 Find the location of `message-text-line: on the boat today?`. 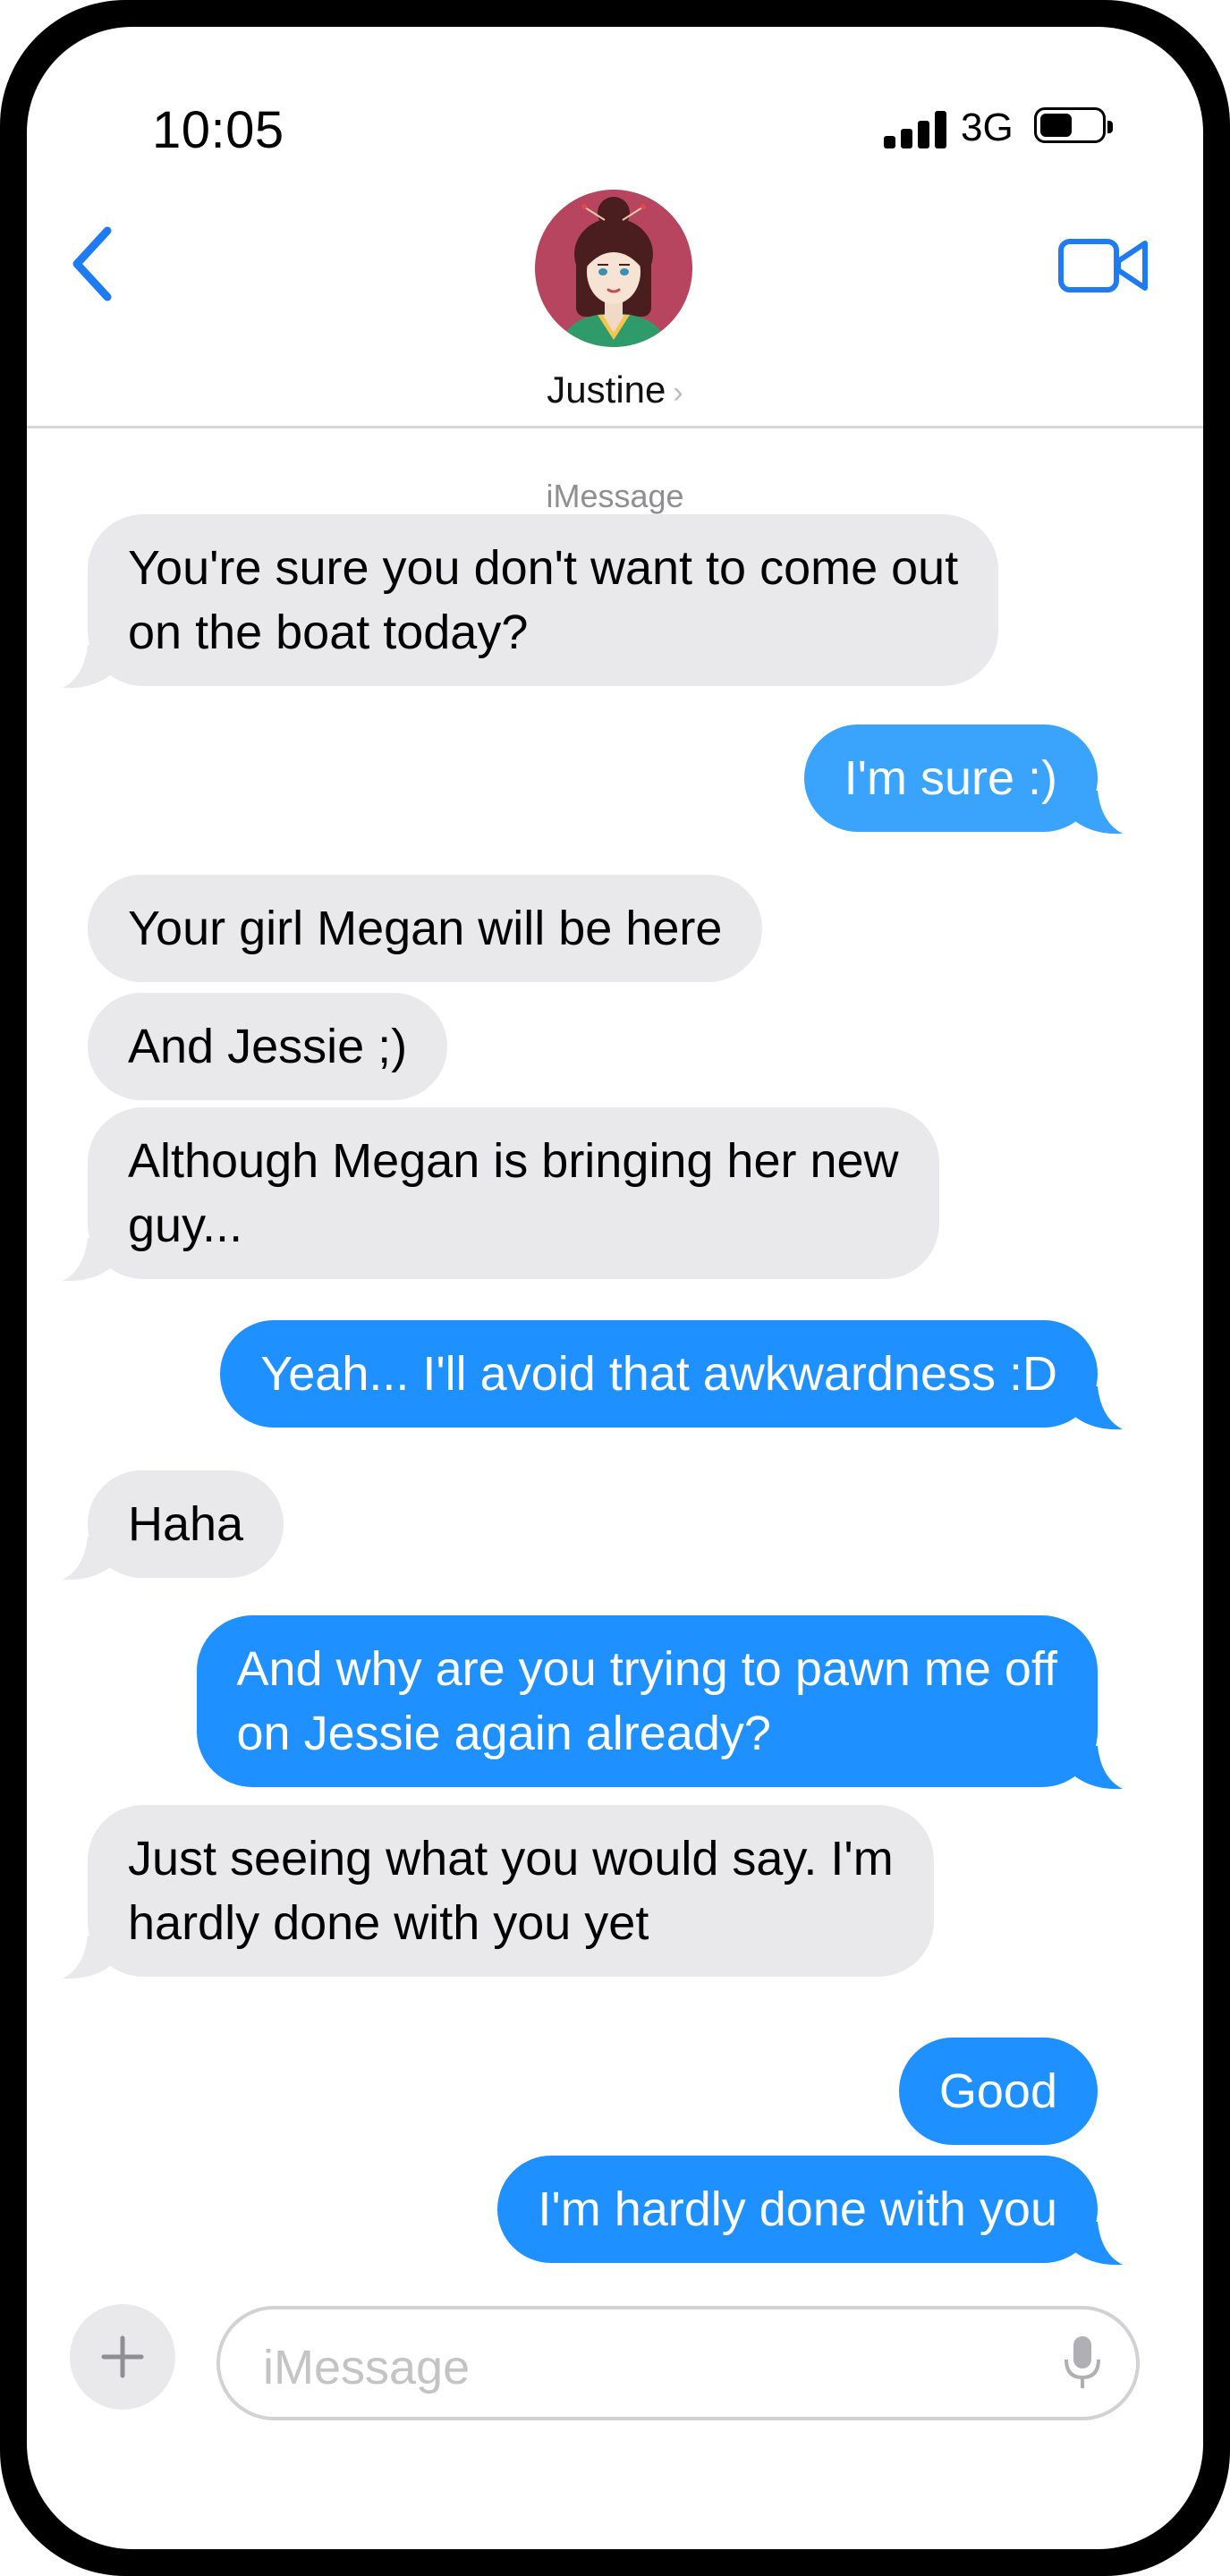

message-text-line: on the boat today? is located at coordinates (328, 632).